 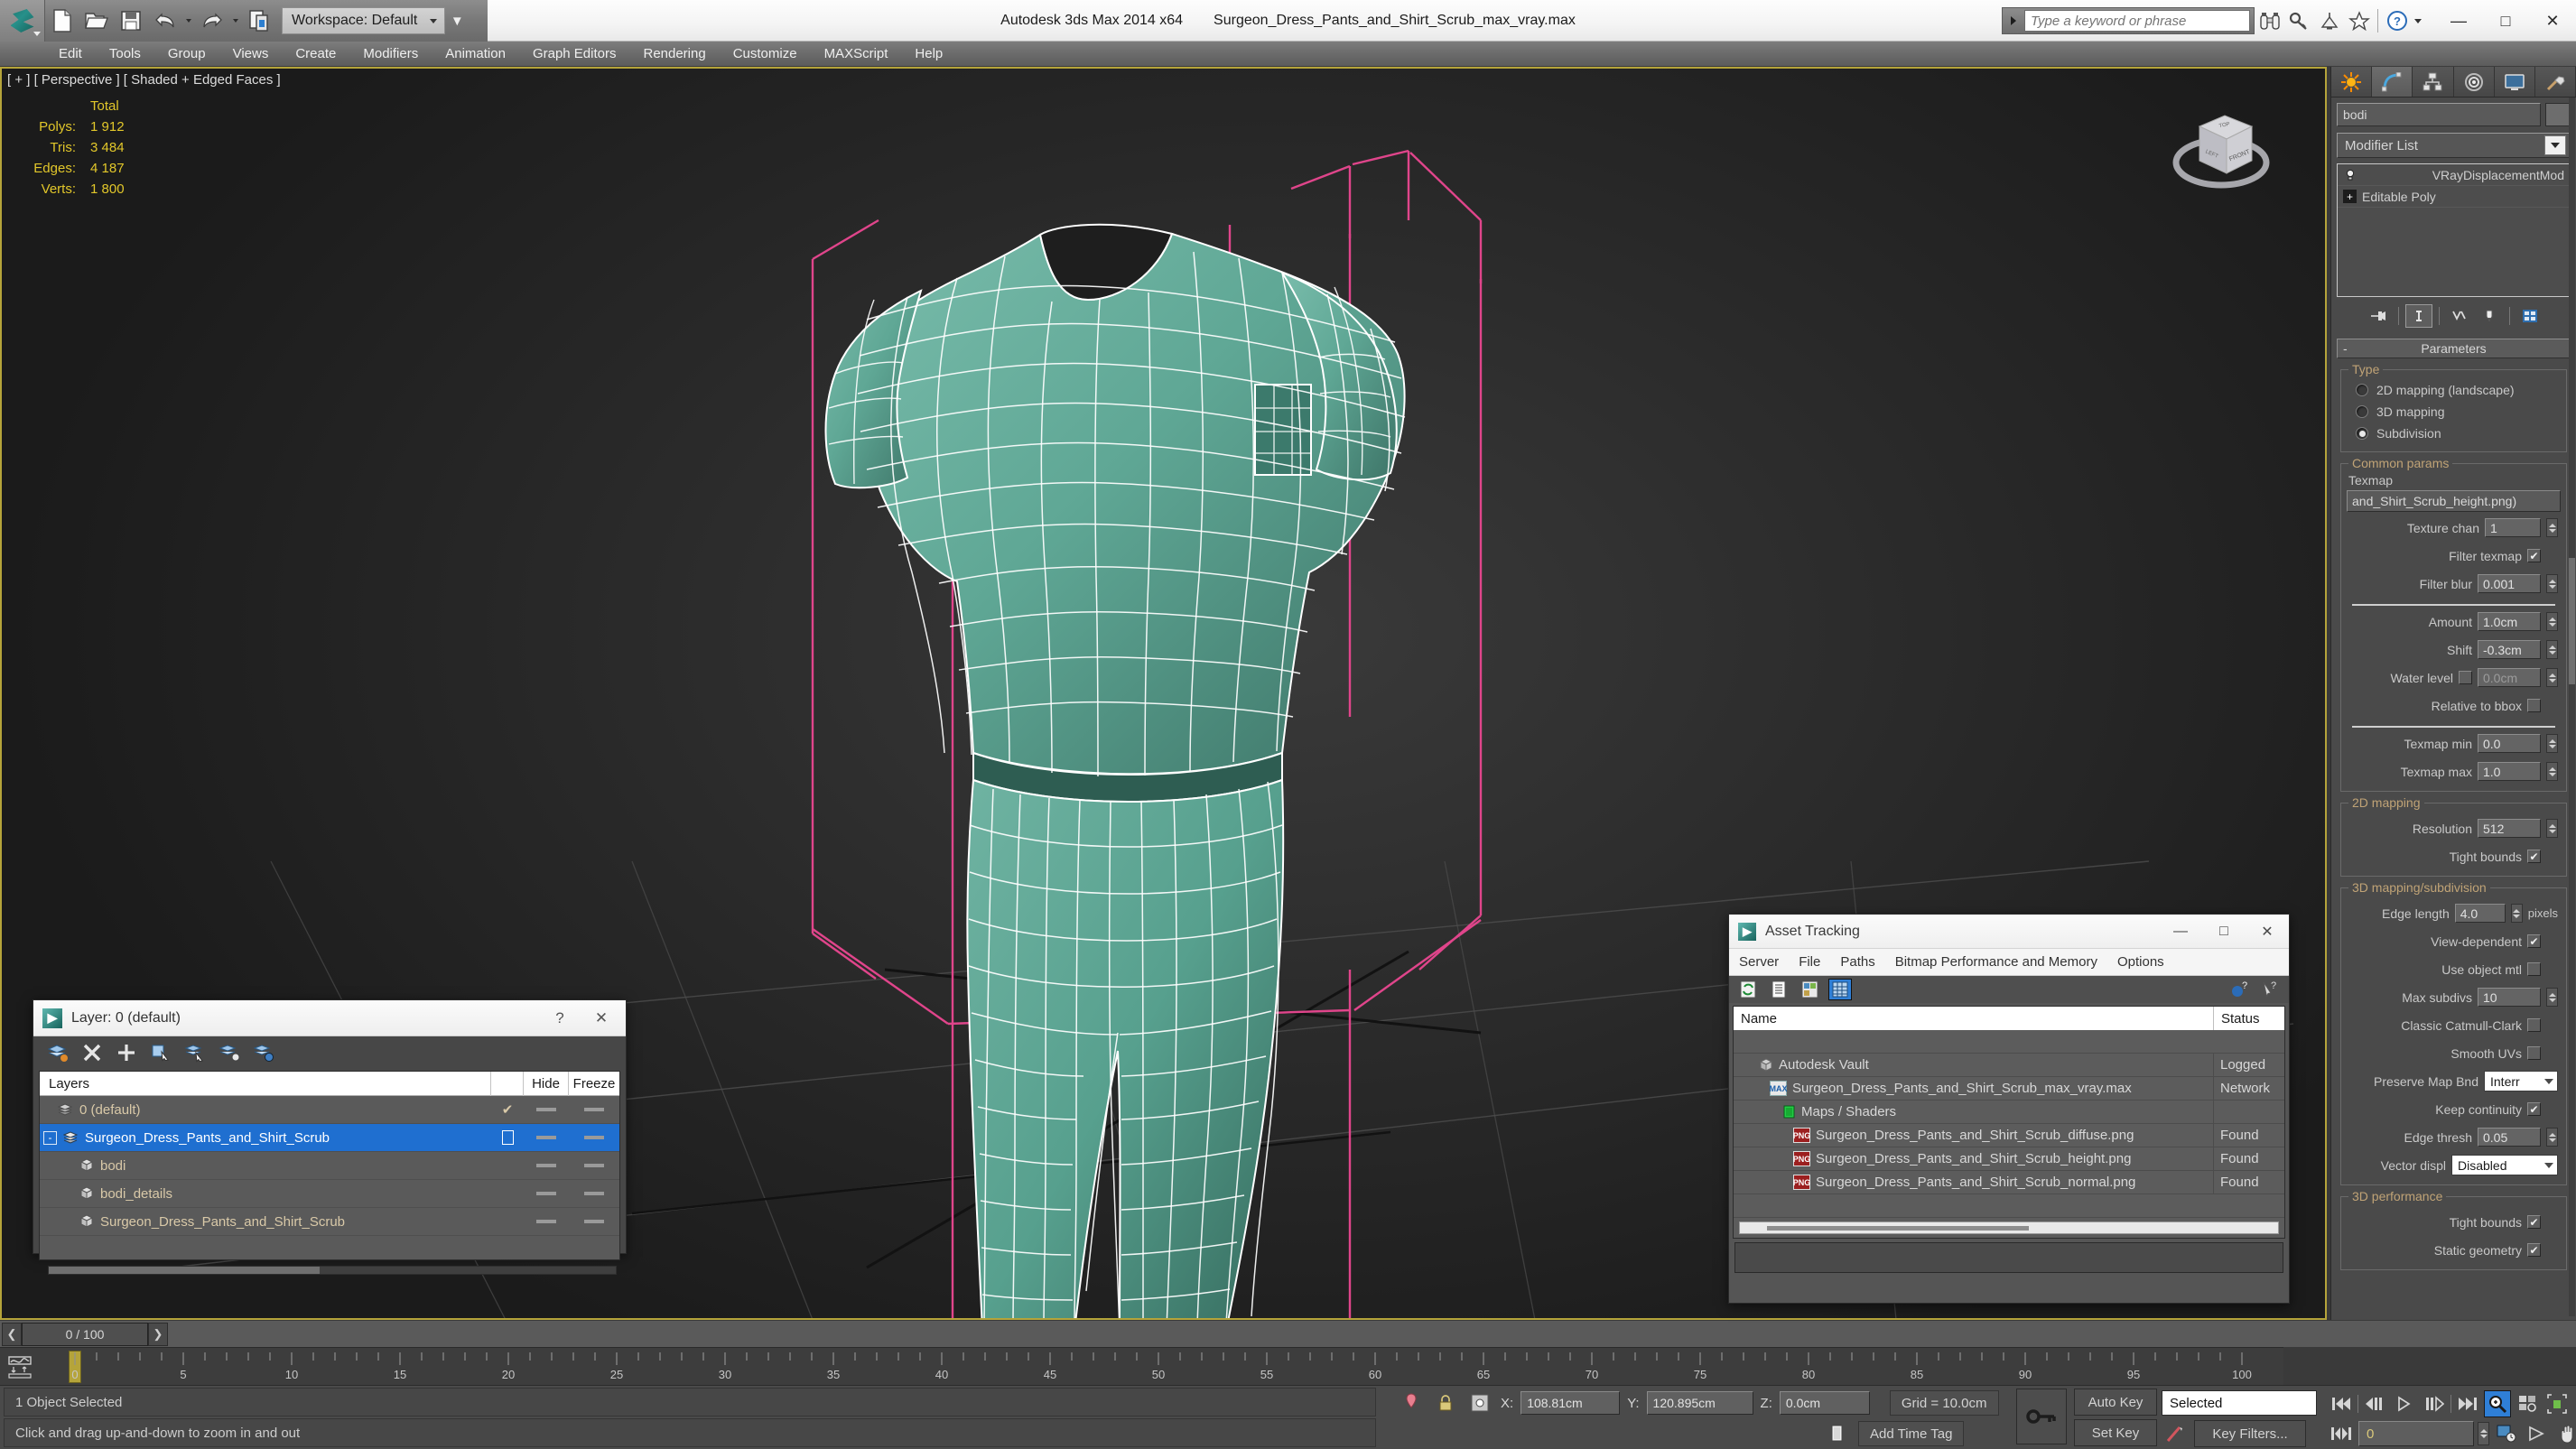 I want to click on coord-y-field: 120.895cm, so click(x=1699, y=1403).